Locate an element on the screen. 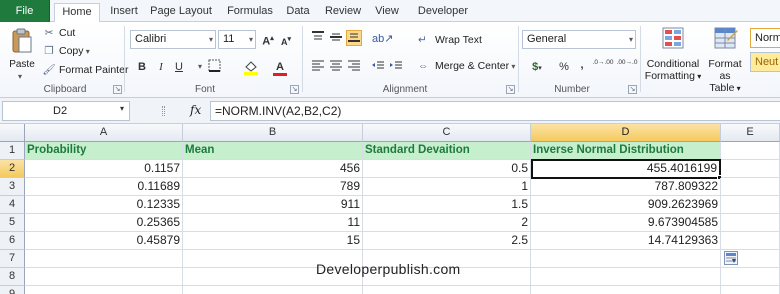  cell-d5: 9.673904585 is located at coordinates (626, 223).